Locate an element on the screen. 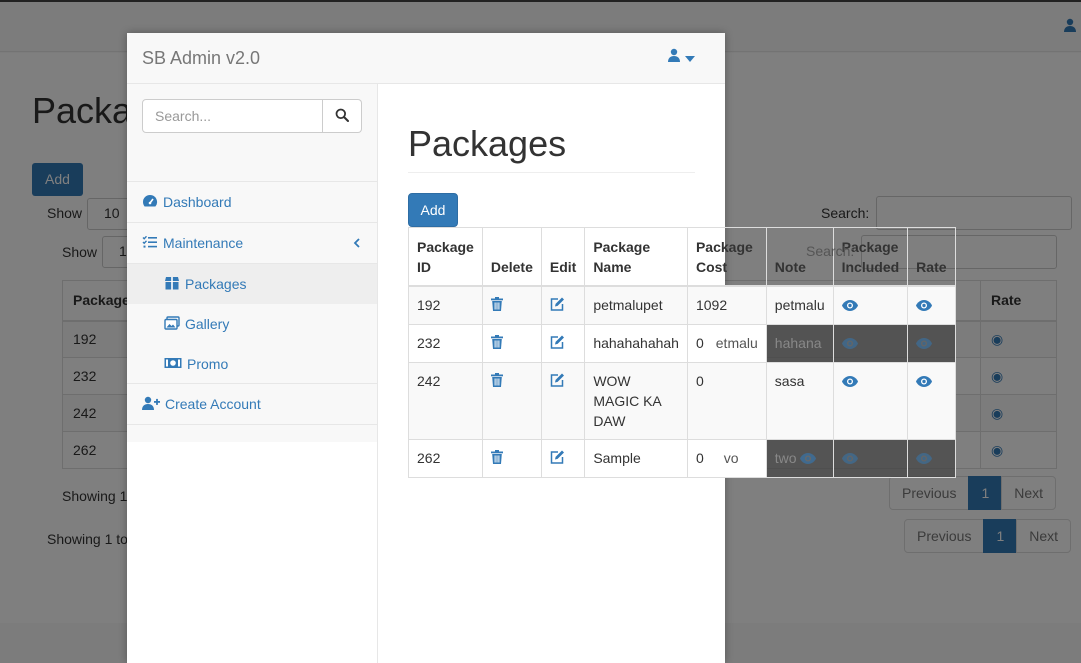 This screenshot has height=663, width=1081. column-header-edit: Edit is located at coordinates (563, 257).